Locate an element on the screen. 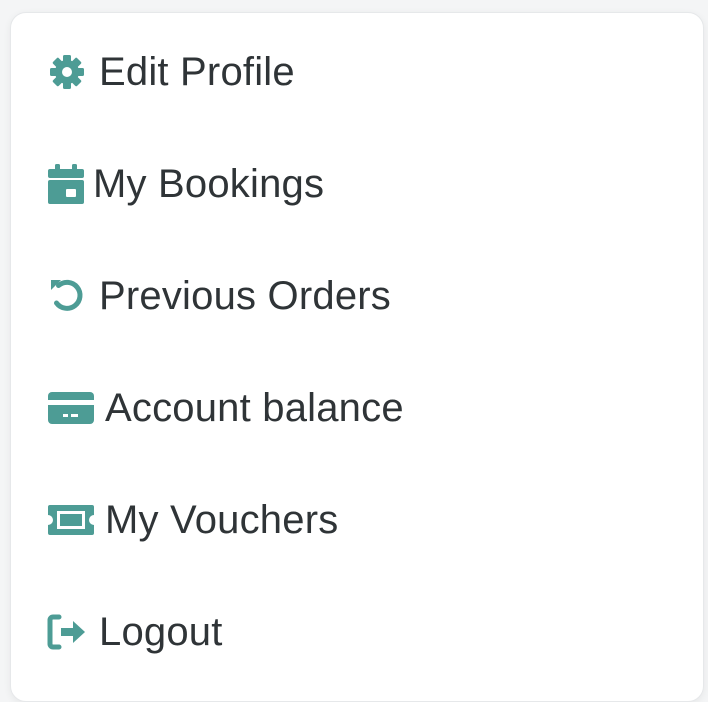 Image resolution: width=708 pixels, height=702 pixels. menu-item-my-vouchers: My Vouchers is located at coordinates (192, 520).